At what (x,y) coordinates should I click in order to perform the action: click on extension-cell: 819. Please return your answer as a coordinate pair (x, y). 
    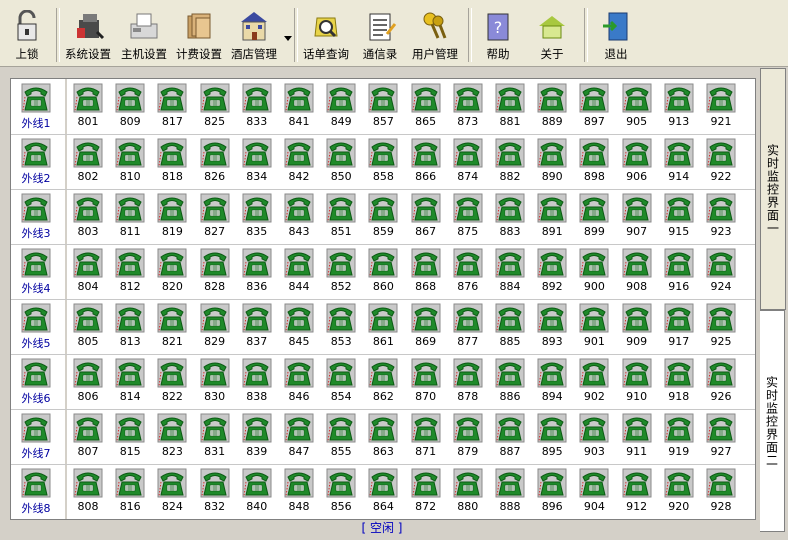
    Looking at the image, I should click on (172, 216).